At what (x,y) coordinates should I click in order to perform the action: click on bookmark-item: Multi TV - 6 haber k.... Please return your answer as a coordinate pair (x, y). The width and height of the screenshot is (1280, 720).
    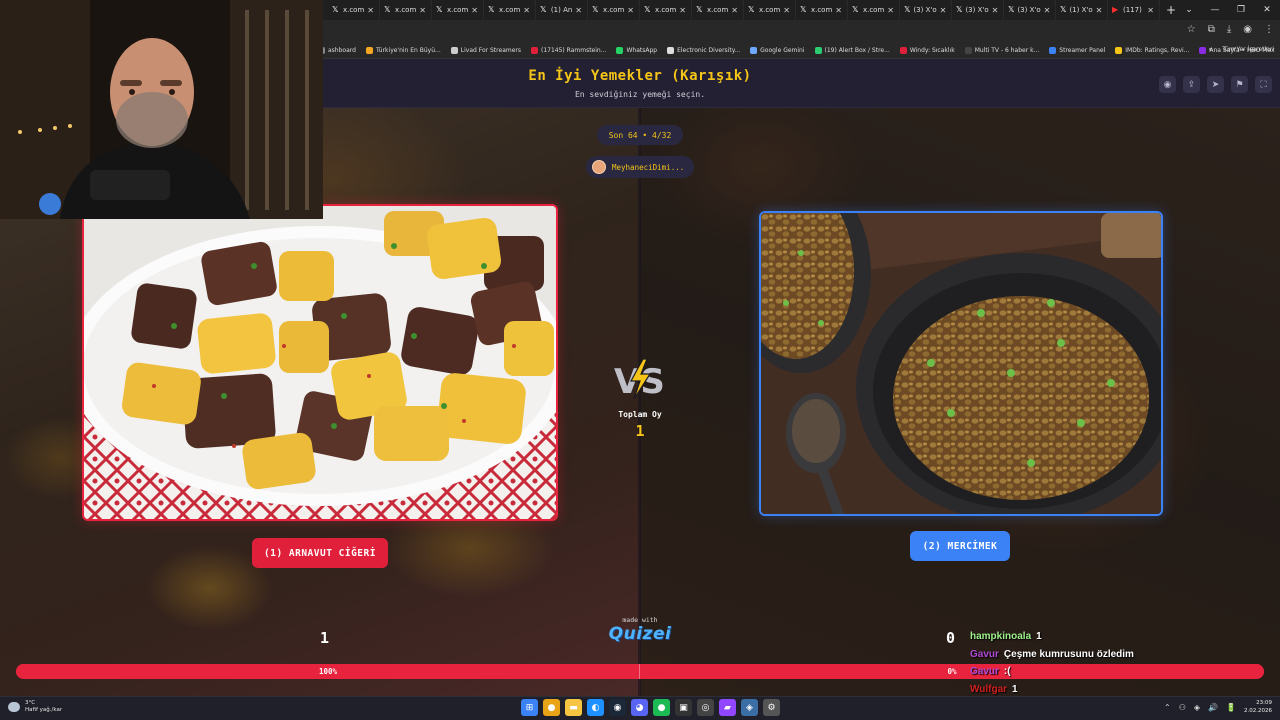
    Looking at the image, I should click on (1001, 50).